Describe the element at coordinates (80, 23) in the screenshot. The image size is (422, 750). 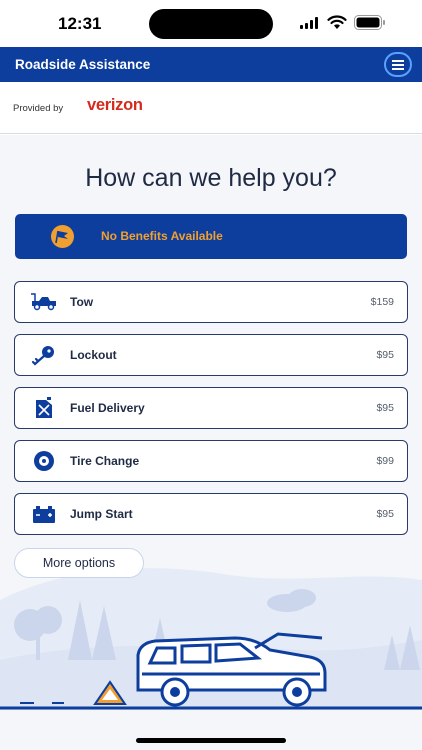
I see `status-time: 12:31` at that location.